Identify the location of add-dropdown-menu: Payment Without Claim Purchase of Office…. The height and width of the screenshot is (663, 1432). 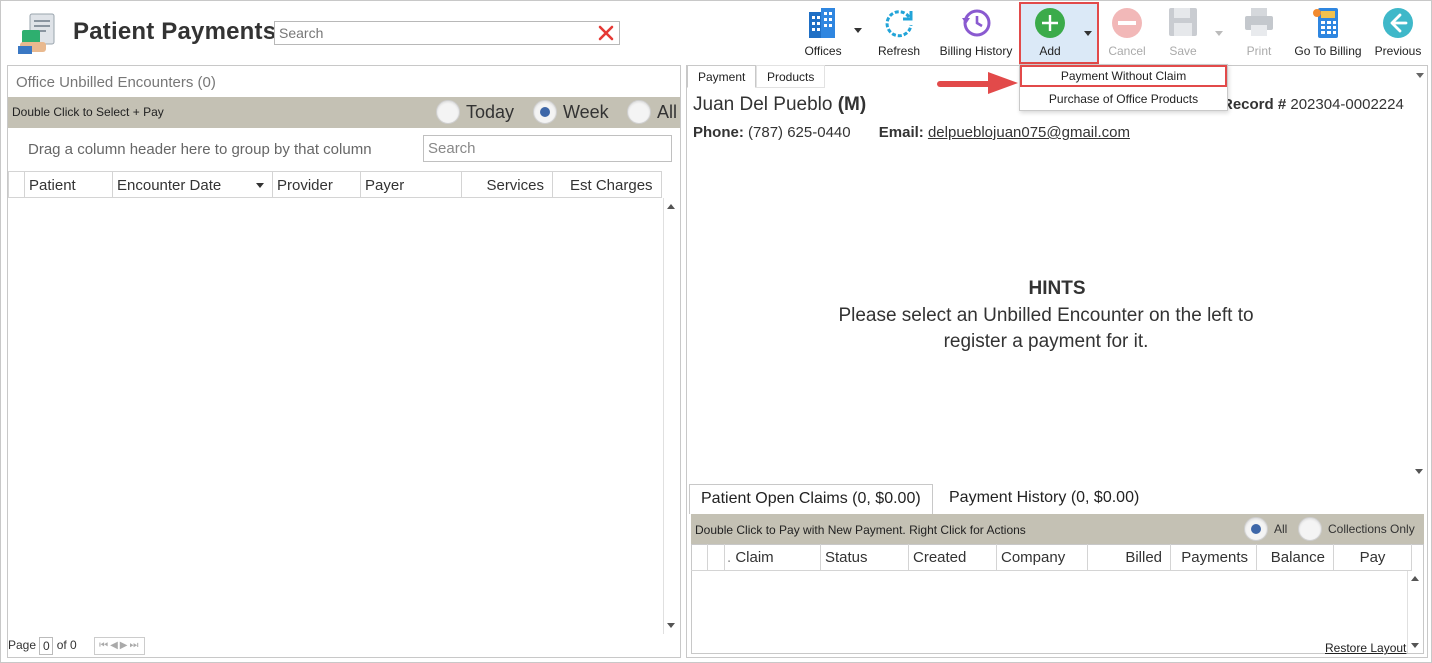
(1123, 87).